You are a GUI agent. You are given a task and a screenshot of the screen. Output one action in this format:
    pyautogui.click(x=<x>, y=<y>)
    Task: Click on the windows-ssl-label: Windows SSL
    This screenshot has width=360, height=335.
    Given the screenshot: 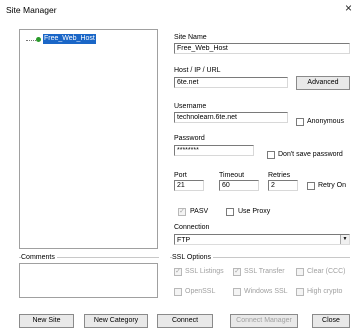 What is the action you would take?
    pyautogui.click(x=266, y=291)
    